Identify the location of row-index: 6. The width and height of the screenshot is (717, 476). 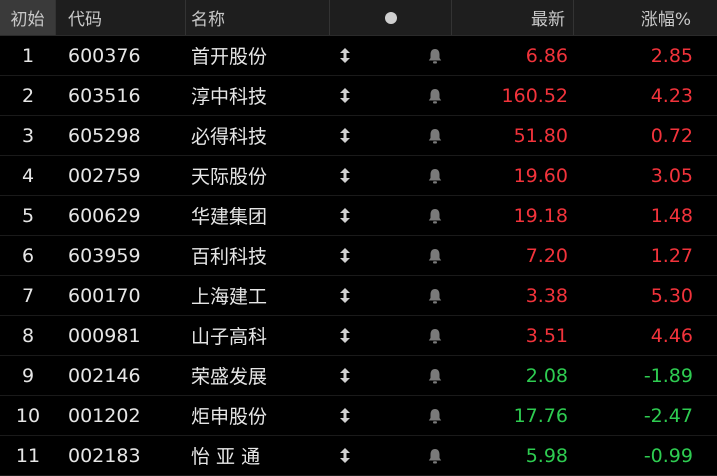
(28, 255).